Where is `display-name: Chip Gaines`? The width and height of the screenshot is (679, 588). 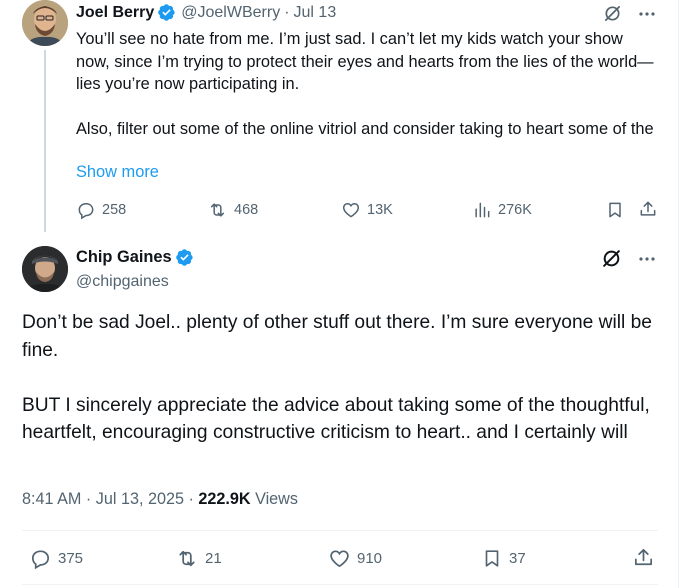 display-name: Chip Gaines is located at coordinates (124, 257).